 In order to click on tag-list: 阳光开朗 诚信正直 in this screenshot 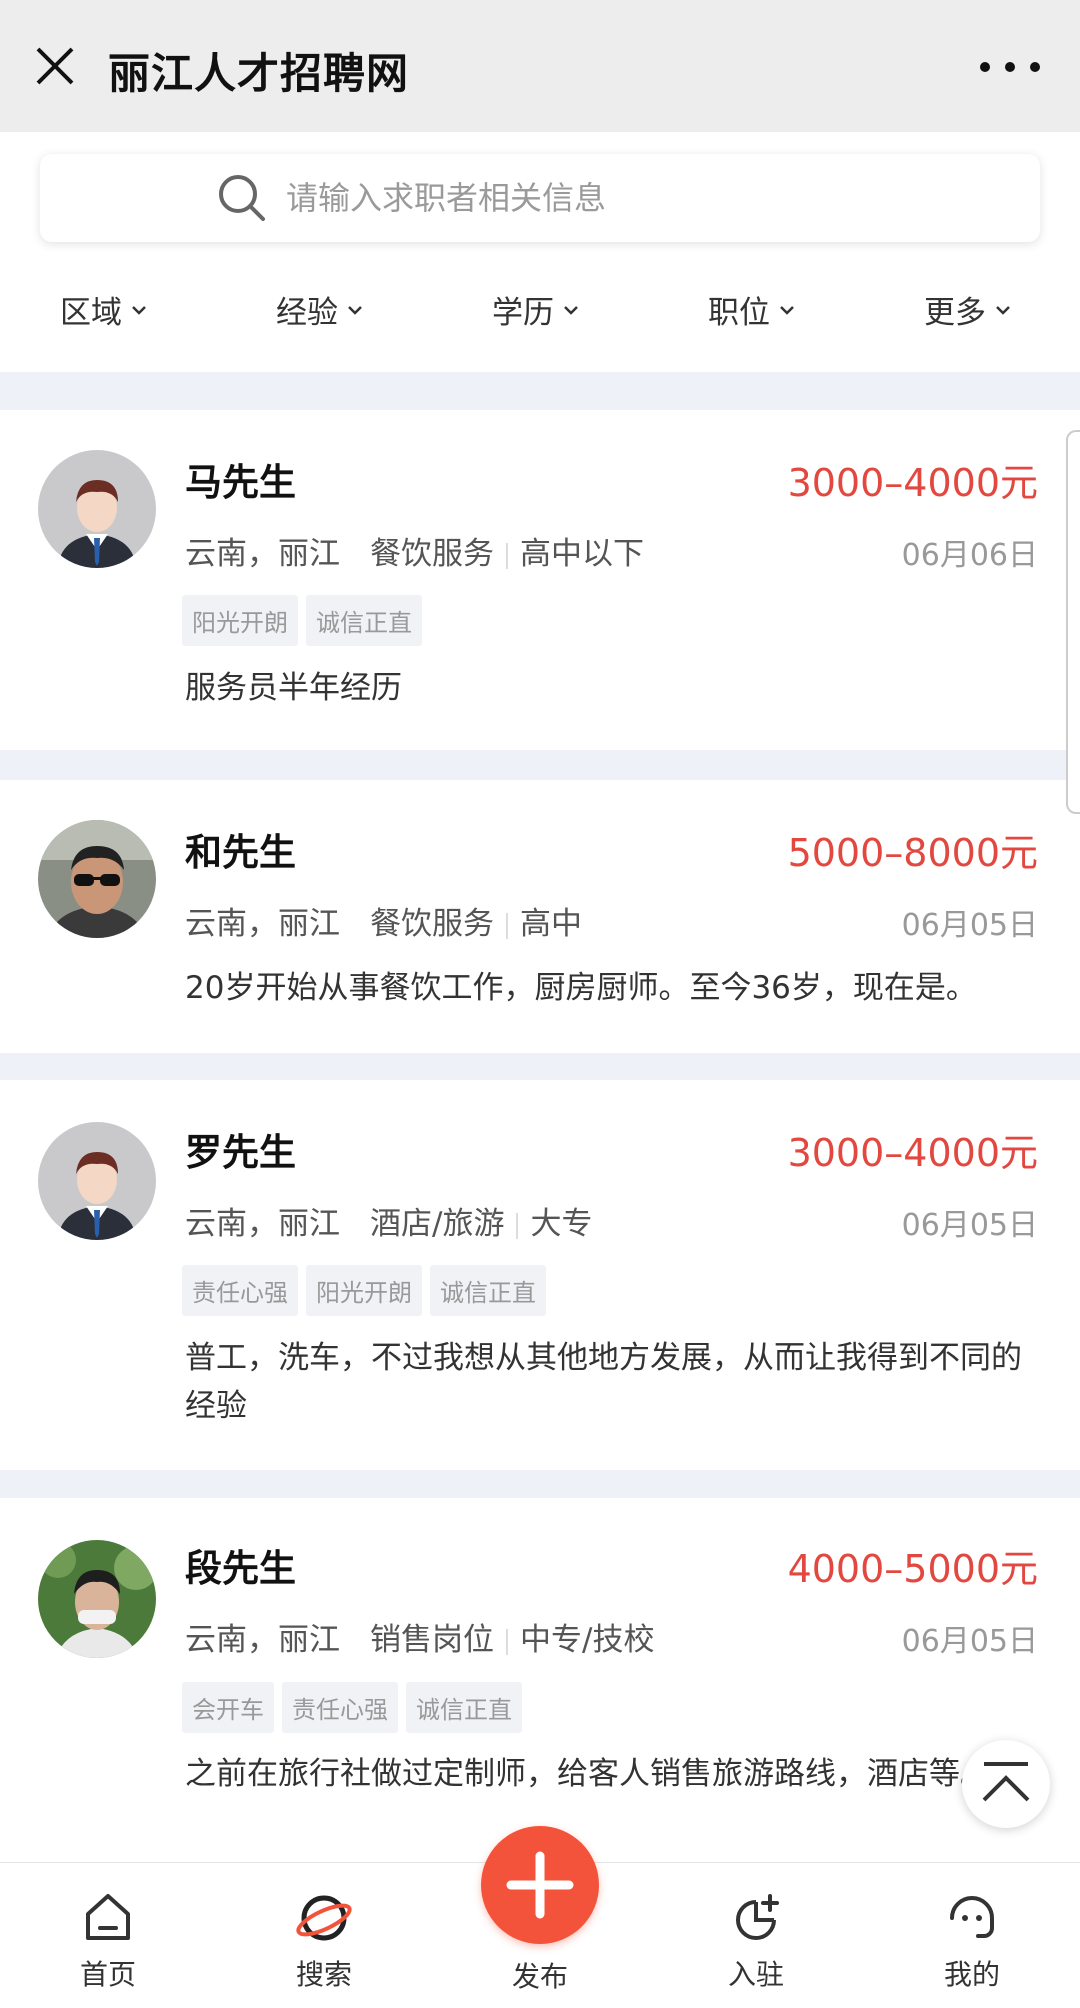, I will do `click(302, 620)`.